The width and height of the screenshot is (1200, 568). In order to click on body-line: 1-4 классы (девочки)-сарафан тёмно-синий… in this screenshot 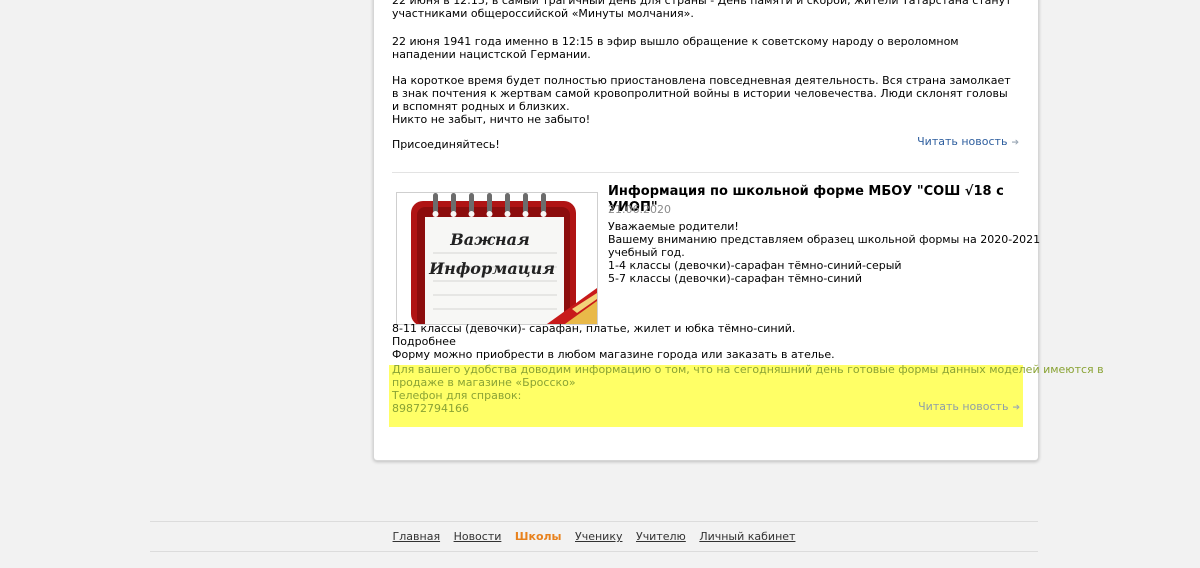, I will do `click(755, 265)`.